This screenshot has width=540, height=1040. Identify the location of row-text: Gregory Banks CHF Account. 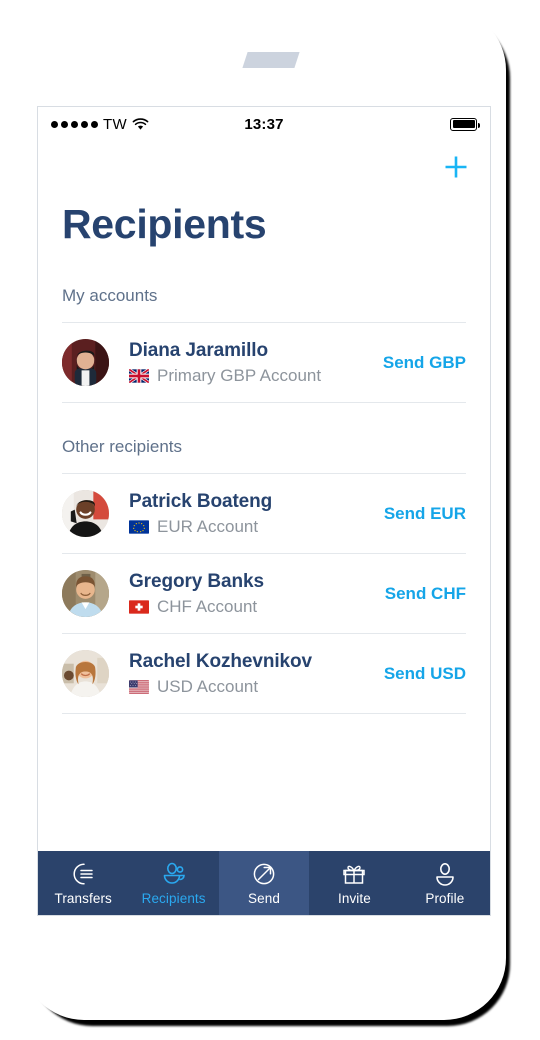
(252, 594).